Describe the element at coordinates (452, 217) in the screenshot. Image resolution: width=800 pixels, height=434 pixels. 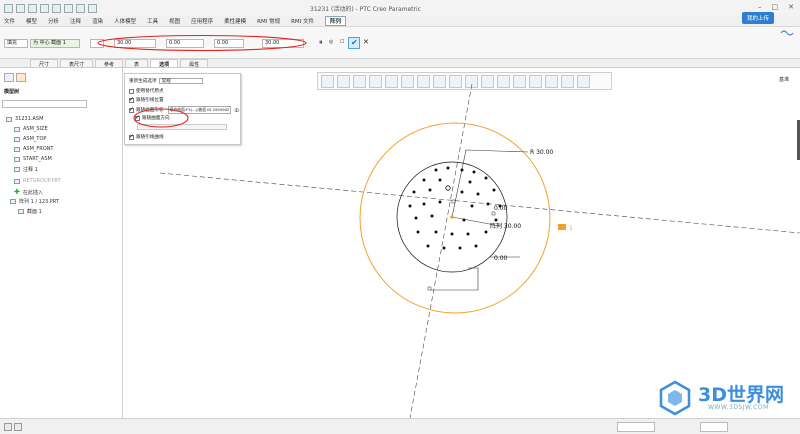
I see `center-point` at that location.